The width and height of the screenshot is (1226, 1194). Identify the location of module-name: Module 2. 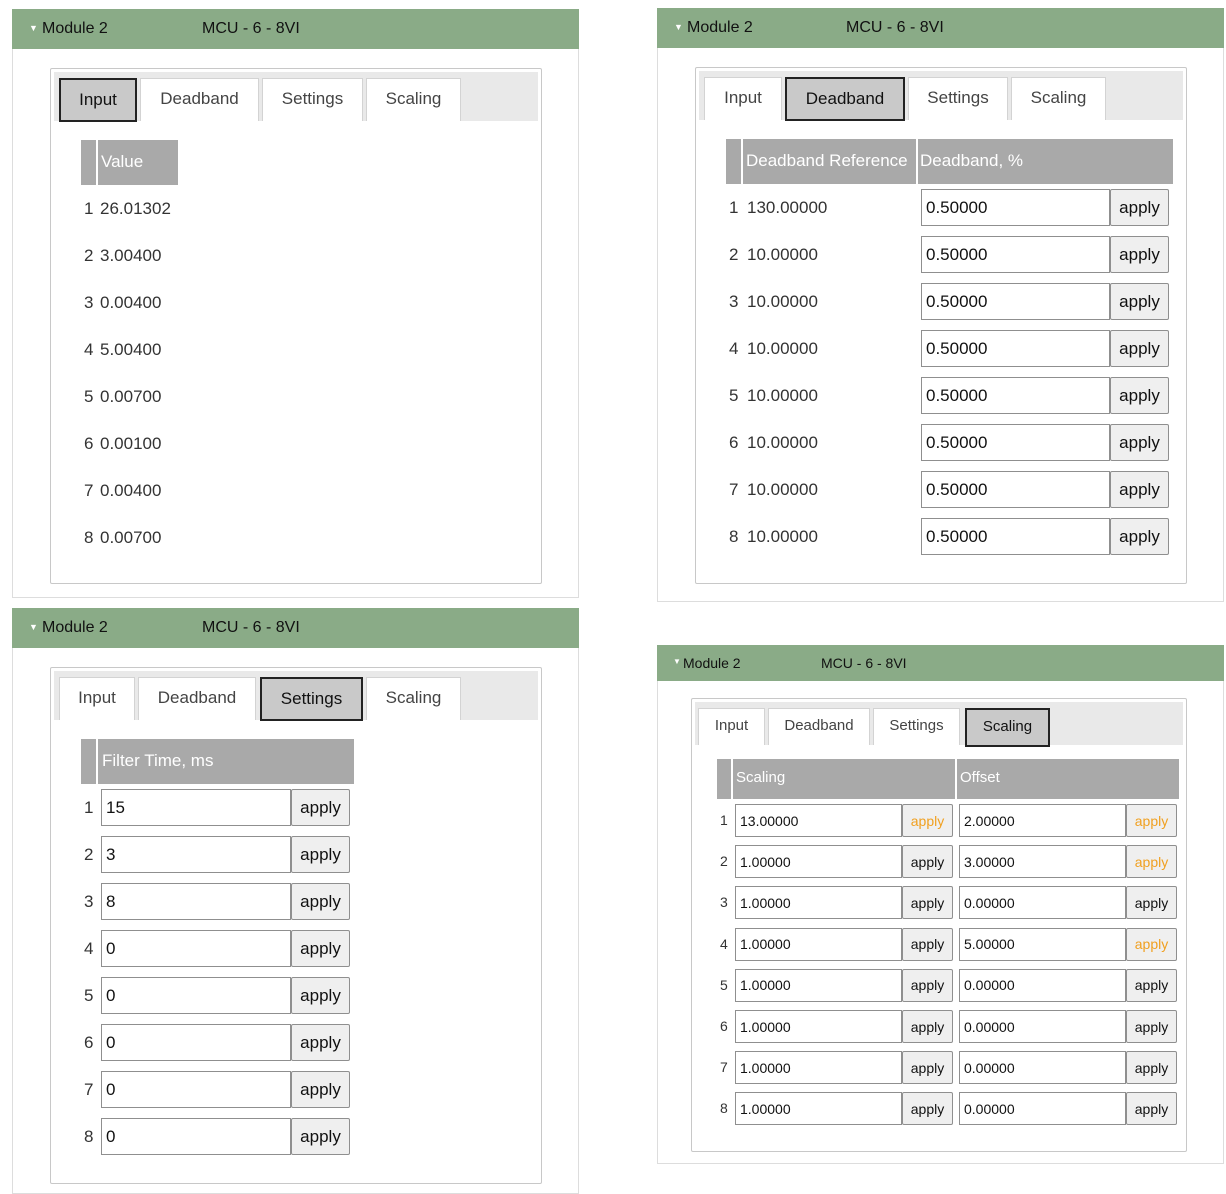
(75, 627).